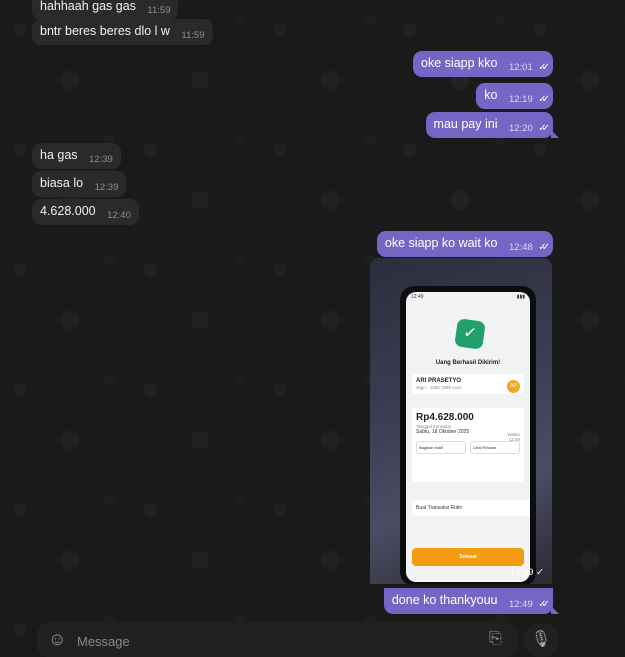 Image resolution: width=625 pixels, height=657 pixels. I want to click on message-text: oke siapp kko, so click(459, 63).